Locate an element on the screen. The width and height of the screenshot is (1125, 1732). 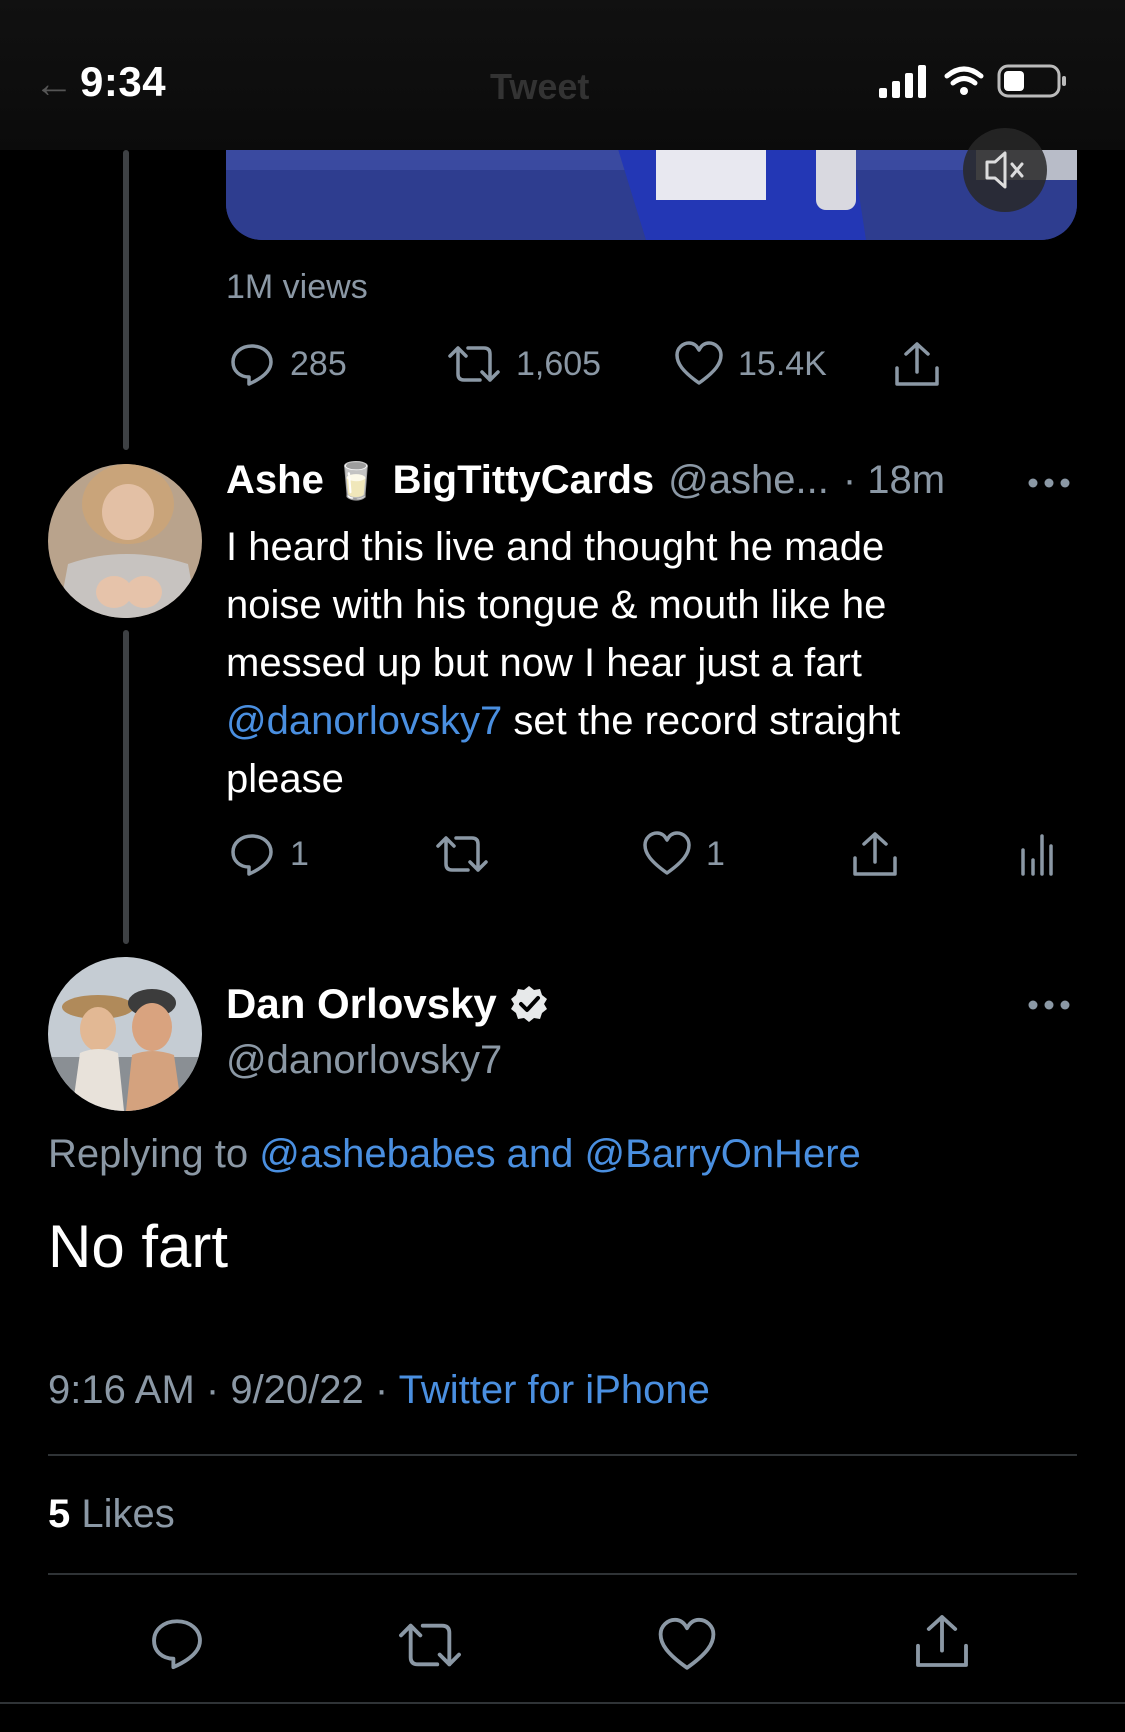
tweet-text-fragment: set the record straight is located at coordinates (701, 721).